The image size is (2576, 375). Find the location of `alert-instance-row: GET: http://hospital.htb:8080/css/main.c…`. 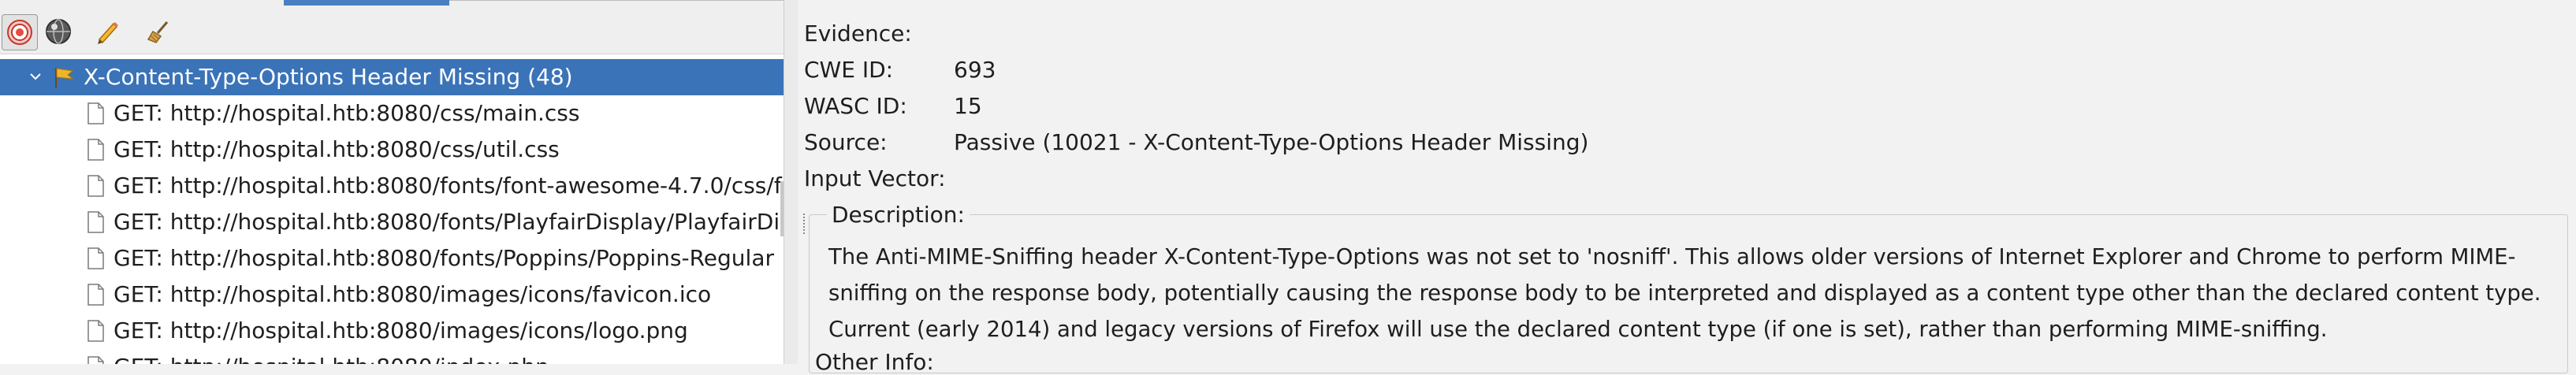

alert-instance-row: GET: http://hospital.htb:8080/css/main.c… is located at coordinates (392, 113).